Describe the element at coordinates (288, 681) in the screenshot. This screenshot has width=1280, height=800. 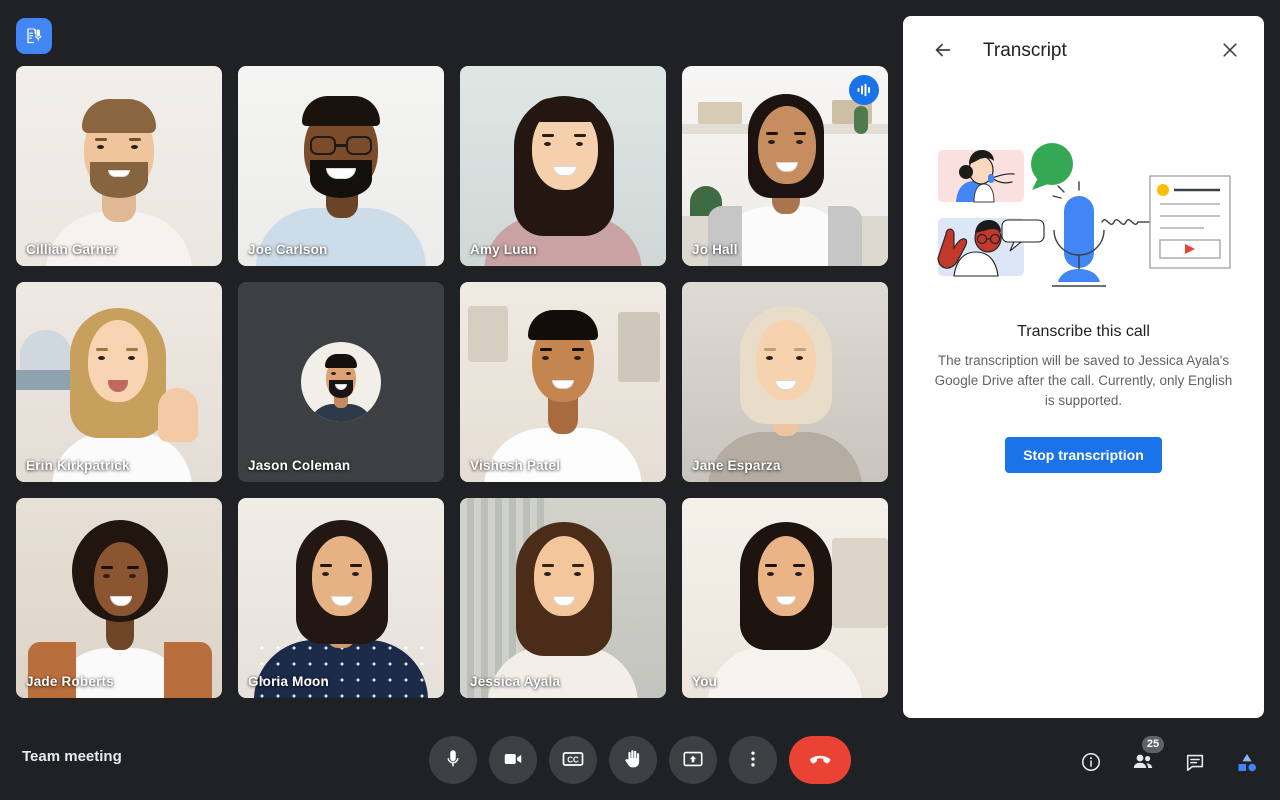
I see `participant-name: Gloria Moon` at that location.